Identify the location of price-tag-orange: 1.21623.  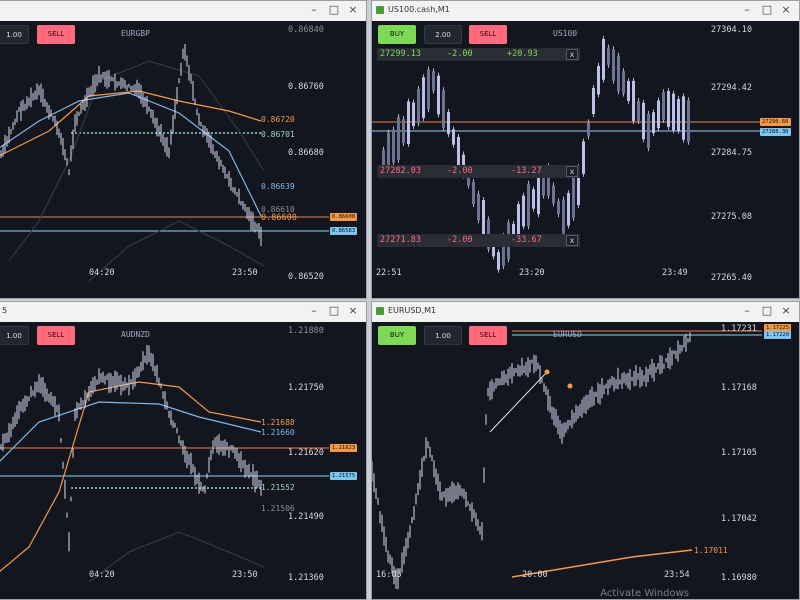
(344, 448).